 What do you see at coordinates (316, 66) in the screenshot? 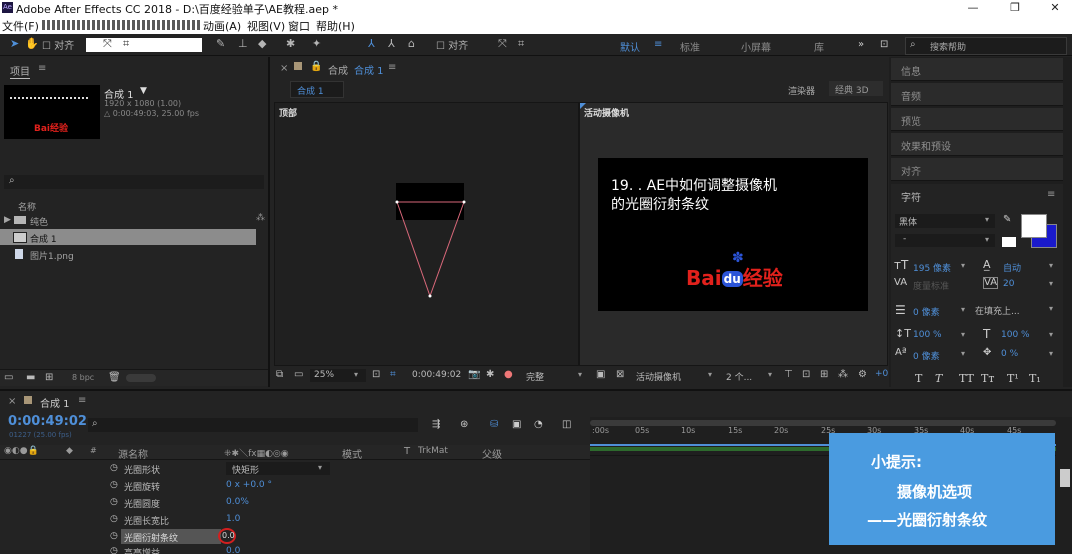
I see `lock-icon: 🔒` at bounding box center [316, 66].